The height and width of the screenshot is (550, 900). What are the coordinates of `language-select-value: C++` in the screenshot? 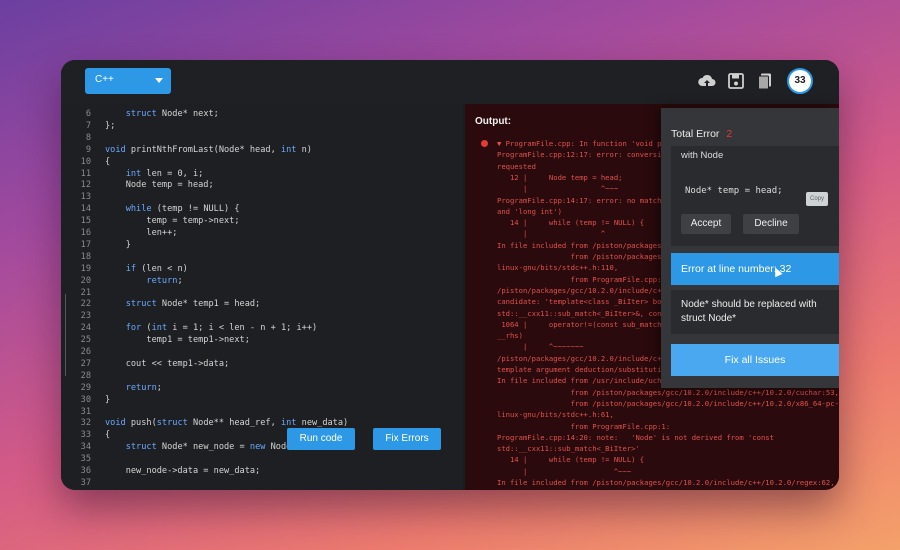 It's located at (104, 79).